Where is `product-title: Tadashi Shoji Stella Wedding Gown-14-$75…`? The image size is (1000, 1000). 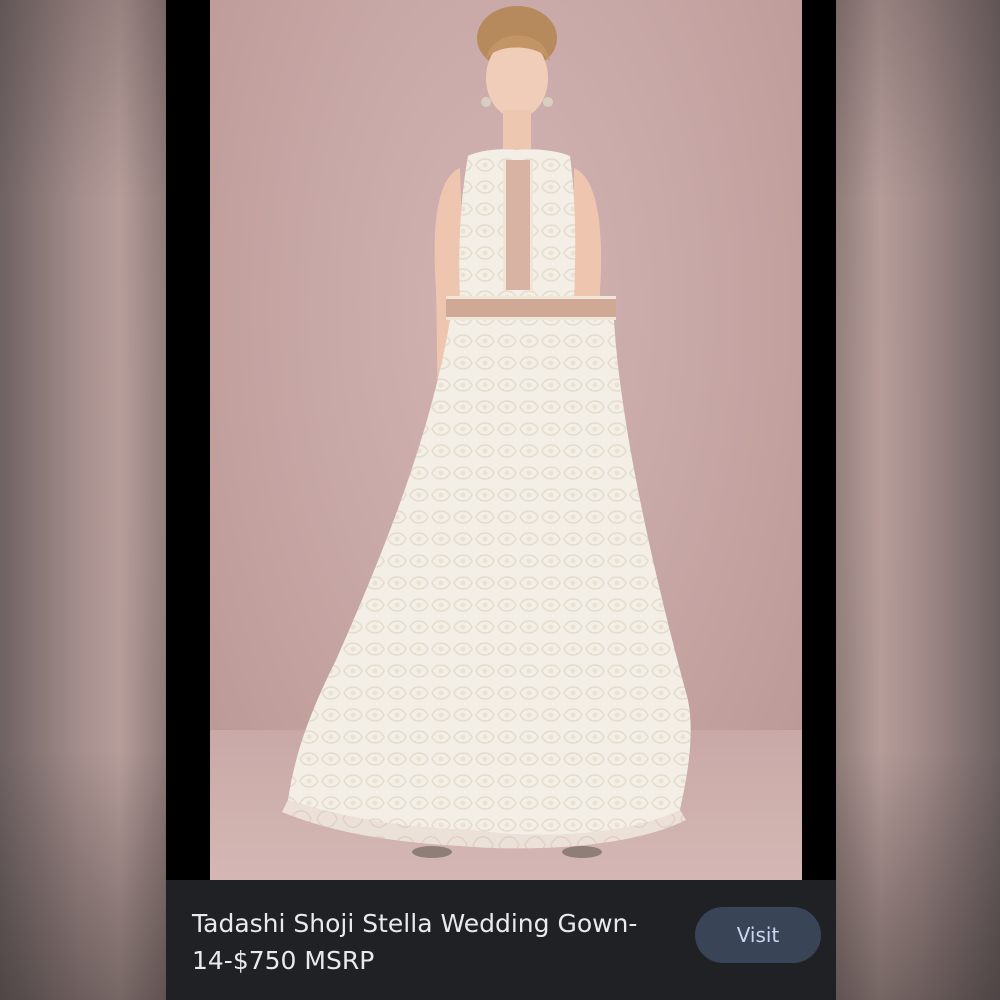 product-title: Tadashi Shoji Stella Wedding Gown-14-$75… is located at coordinates (415, 942).